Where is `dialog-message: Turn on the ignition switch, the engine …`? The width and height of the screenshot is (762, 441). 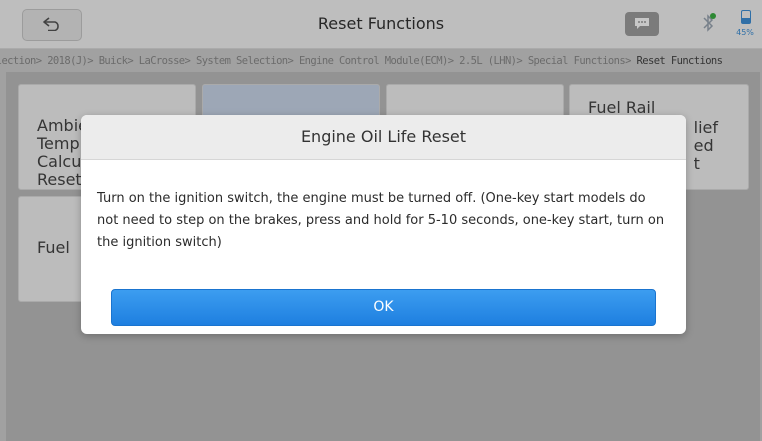 dialog-message: Turn on the ignition switch, the engine … is located at coordinates (381, 220).